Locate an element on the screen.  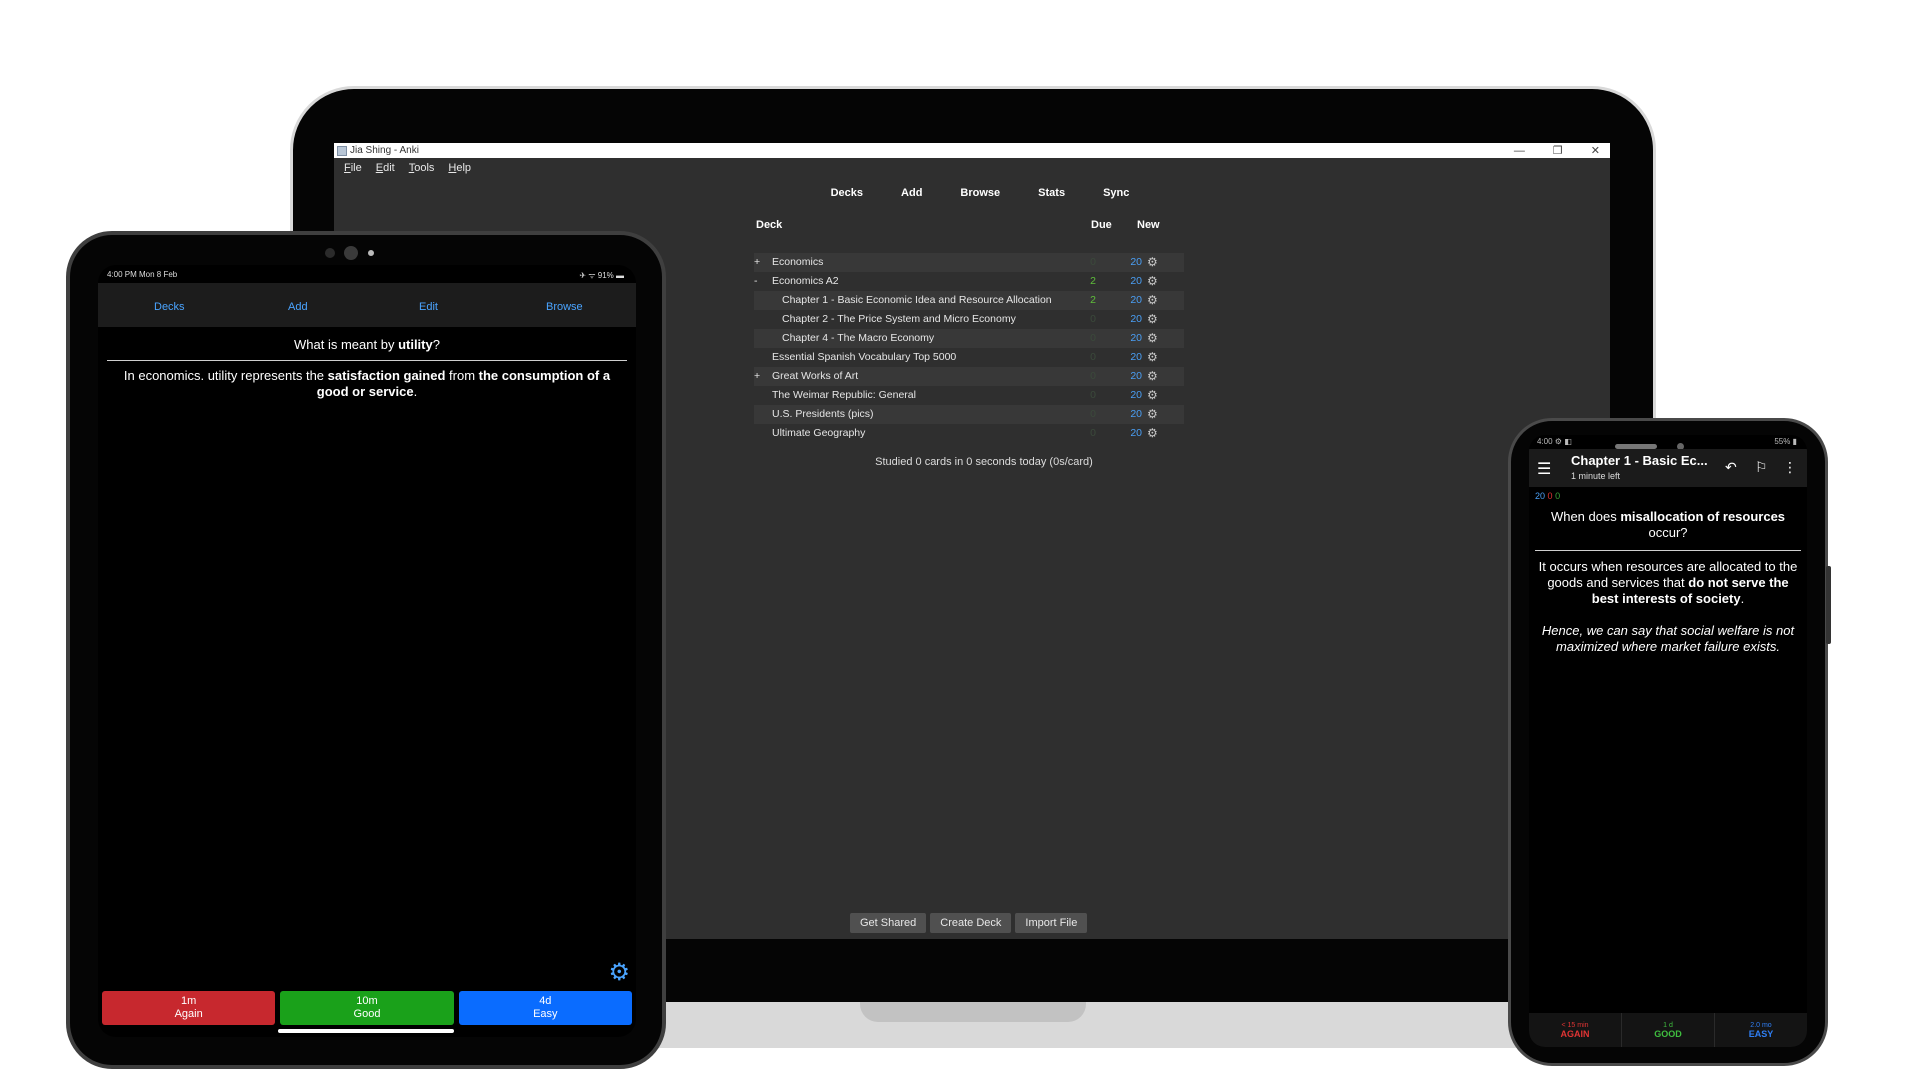
get-shared-button: Get Shared is located at coordinates (888, 923).